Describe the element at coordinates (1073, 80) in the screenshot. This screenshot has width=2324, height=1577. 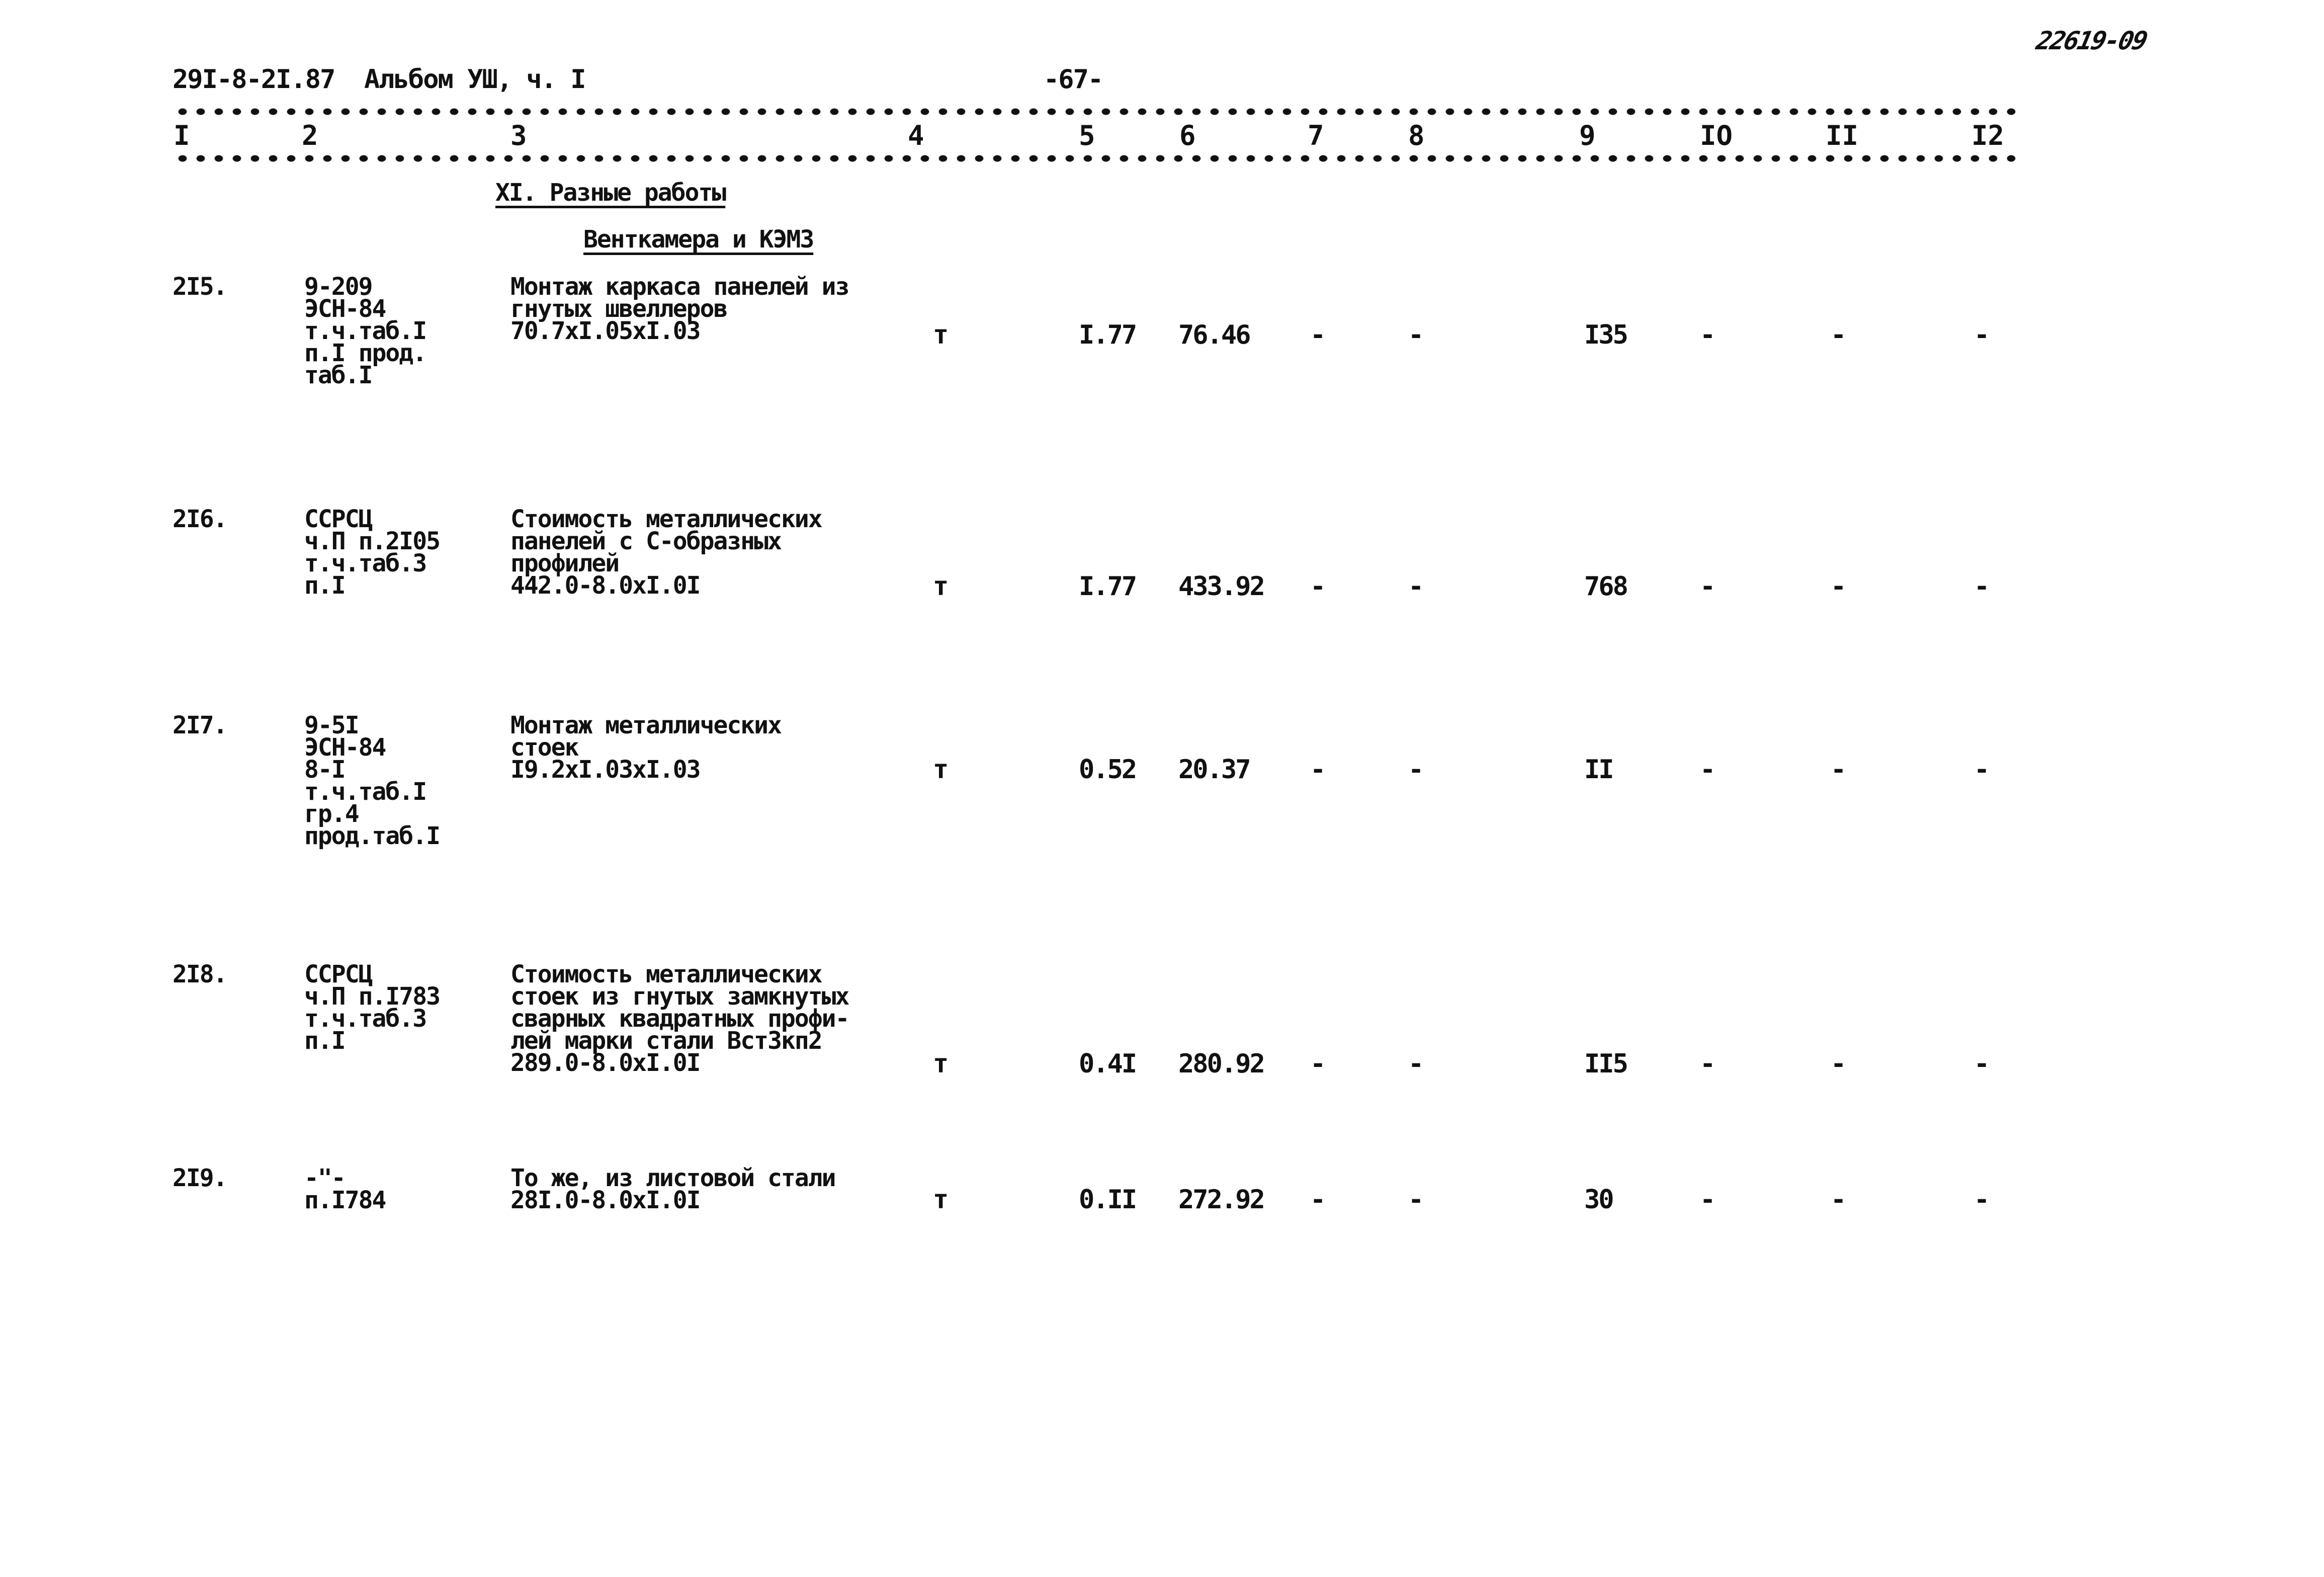
I see `page-number: -67-` at that location.